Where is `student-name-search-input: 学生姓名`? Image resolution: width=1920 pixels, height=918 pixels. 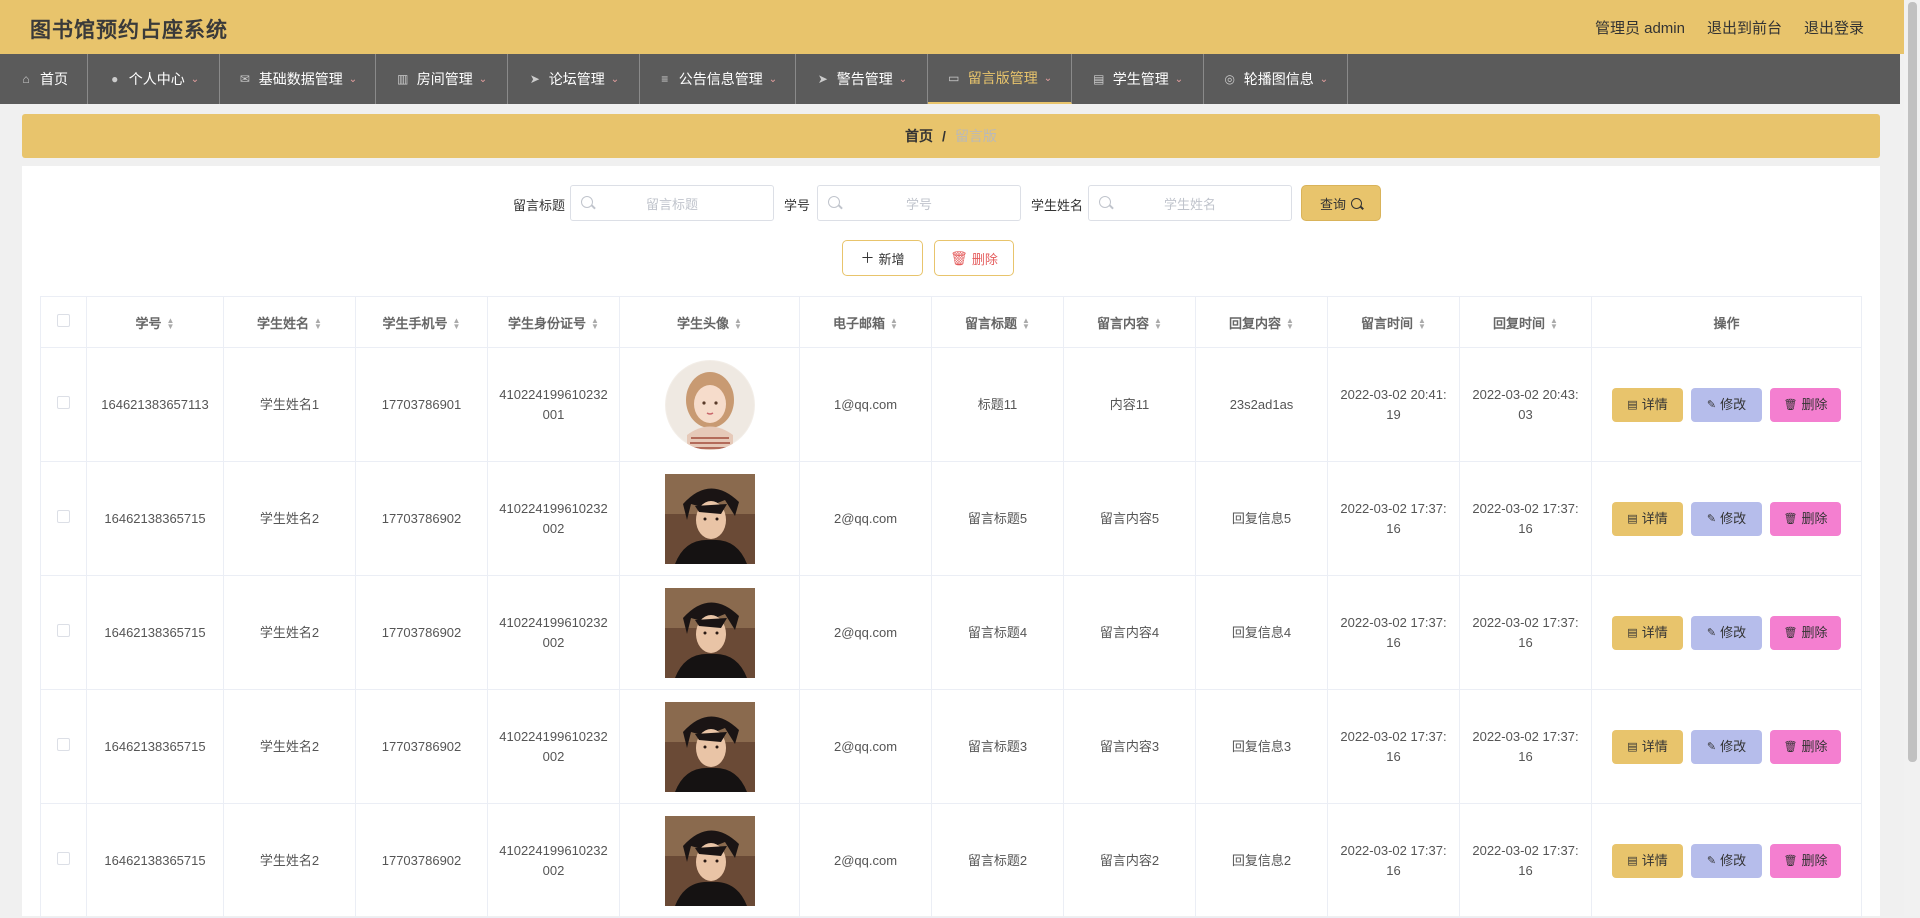 student-name-search-input: 学生姓名 is located at coordinates (1190, 203).